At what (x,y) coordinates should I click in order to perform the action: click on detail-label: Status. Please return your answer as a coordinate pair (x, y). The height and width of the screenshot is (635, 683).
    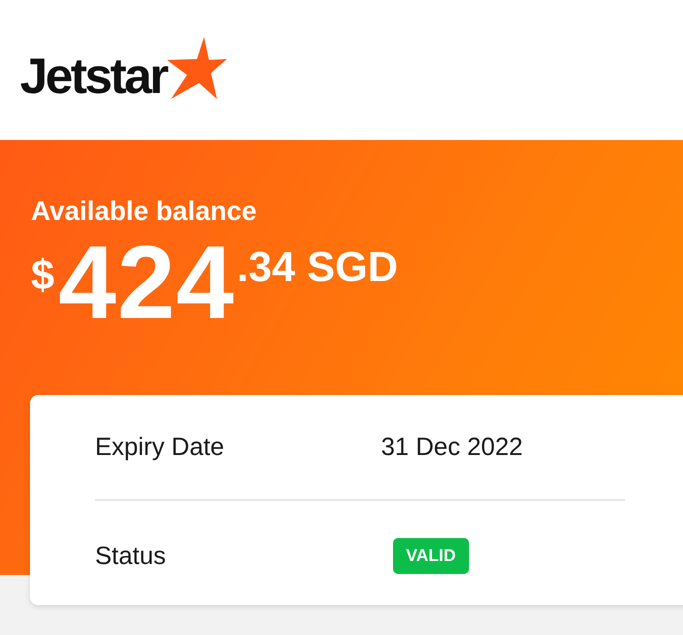
    Looking at the image, I should click on (131, 556).